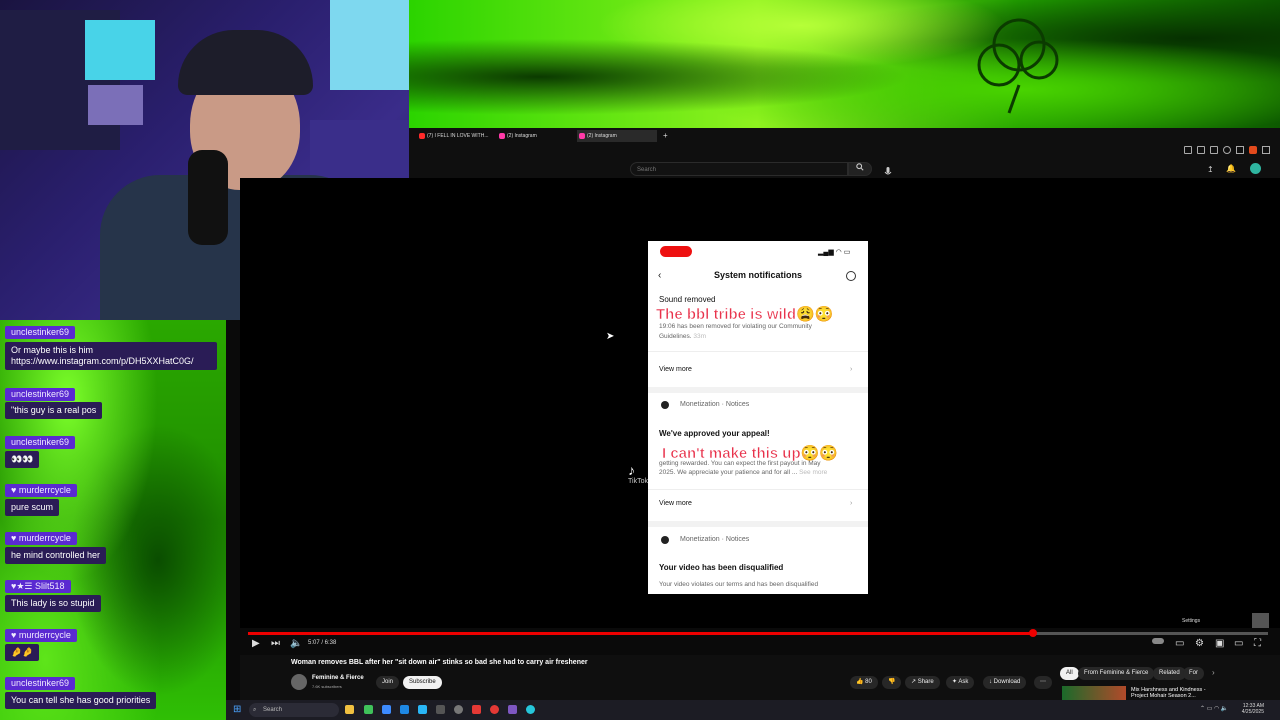 The height and width of the screenshot is (720, 1280). I want to click on chat-message: This lady is so stupid, so click(53, 603).